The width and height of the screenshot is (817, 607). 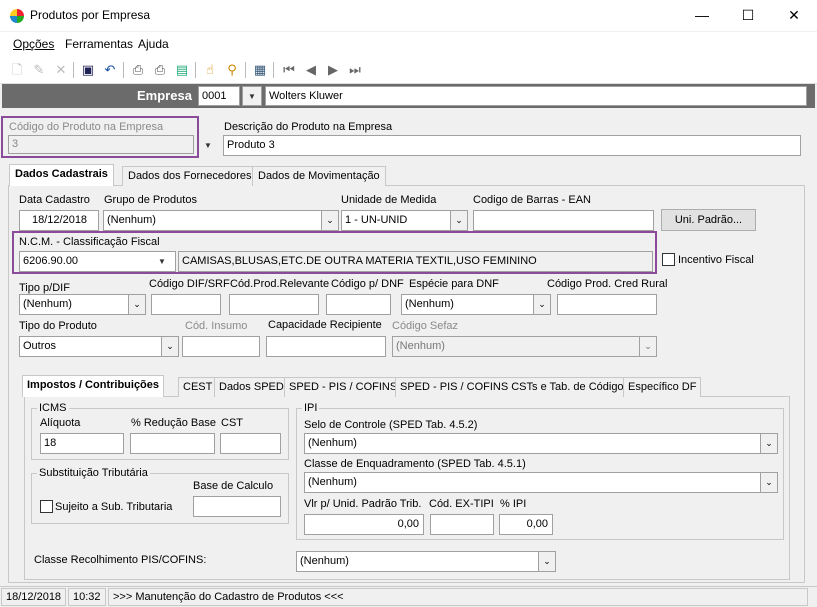 What do you see at coordinates (160, 70) in the screenshot?
I see `print-preview-icon: ⎙` at bounding box center [160, 70].